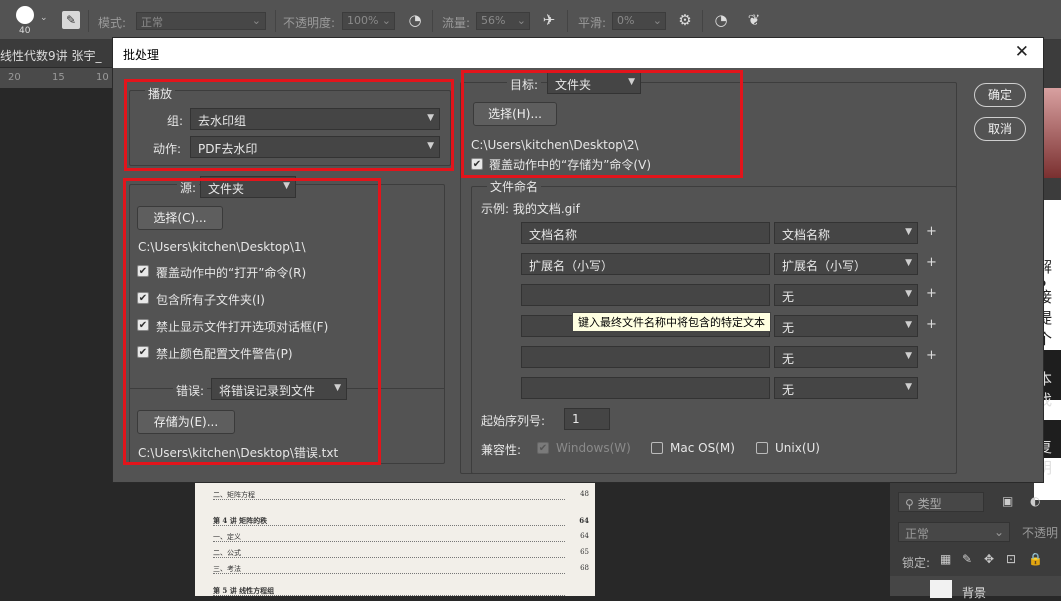  I want to click on start-serial-field: 1, so click(587, 419).